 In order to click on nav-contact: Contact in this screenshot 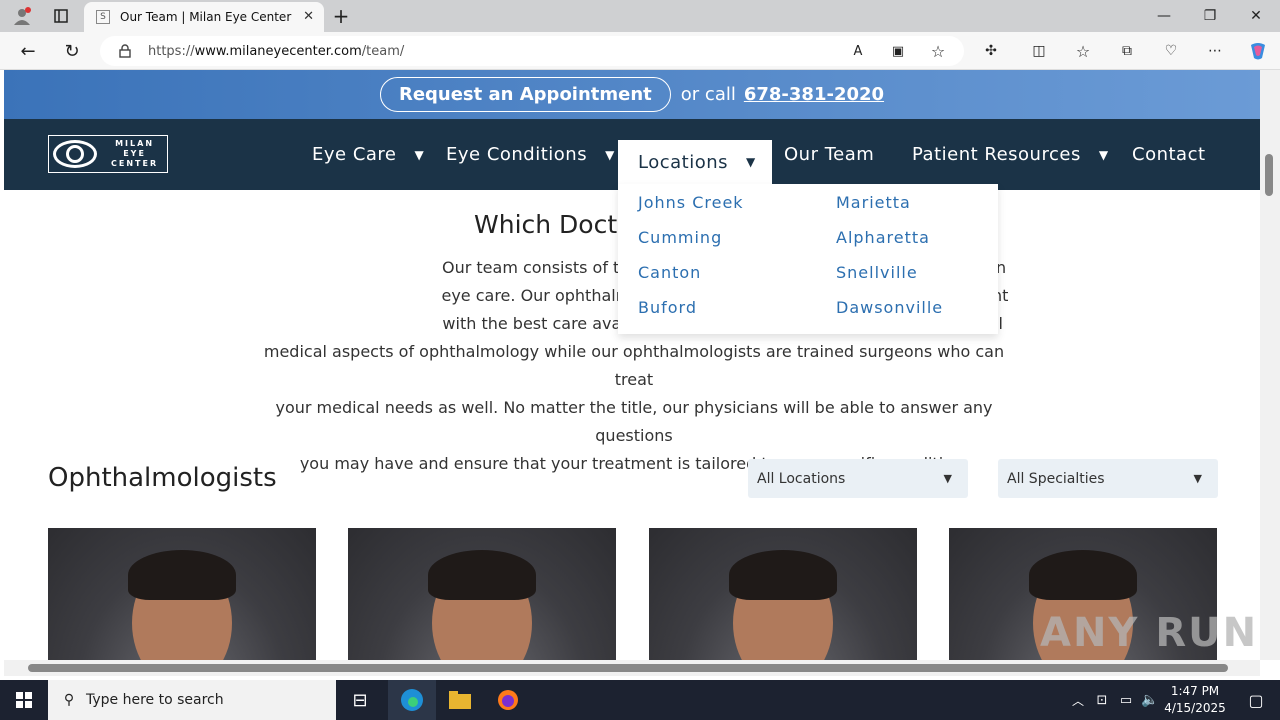, I will do `click(1169, 154)`.